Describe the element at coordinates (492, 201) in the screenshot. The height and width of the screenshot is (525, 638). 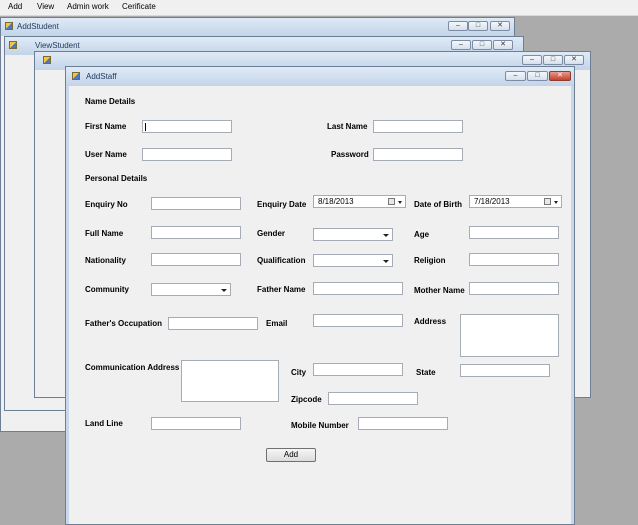
I see `date-of-birth-value: 7/18/2013` at that location.